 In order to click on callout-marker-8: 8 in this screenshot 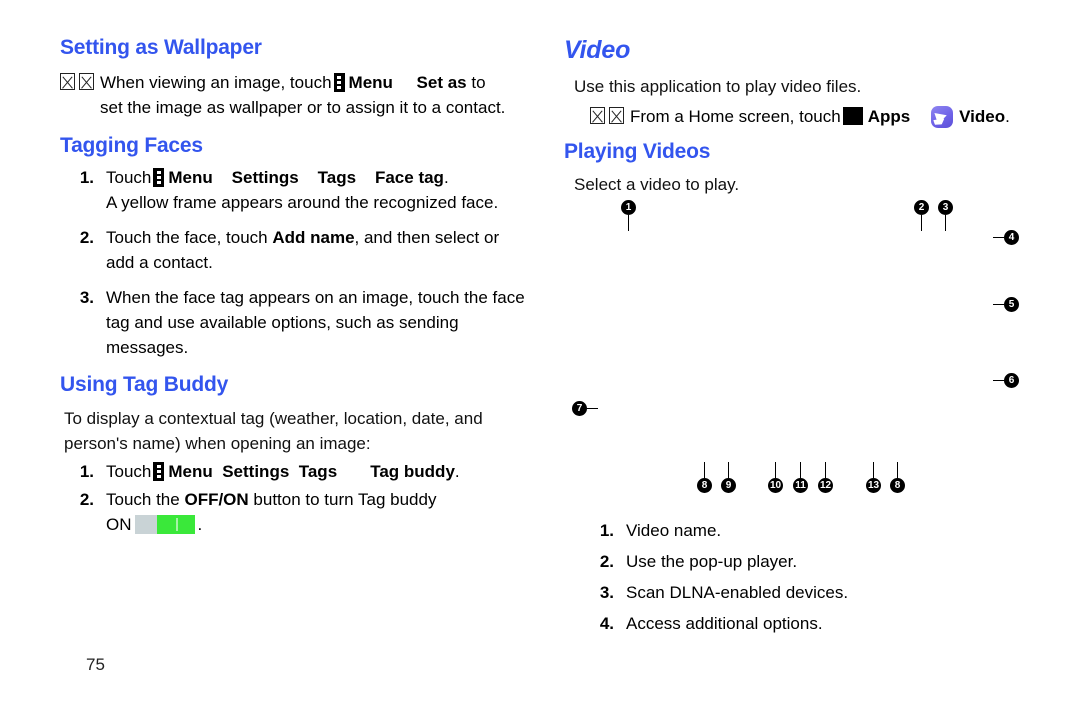, I will do `click(897, 477)`.